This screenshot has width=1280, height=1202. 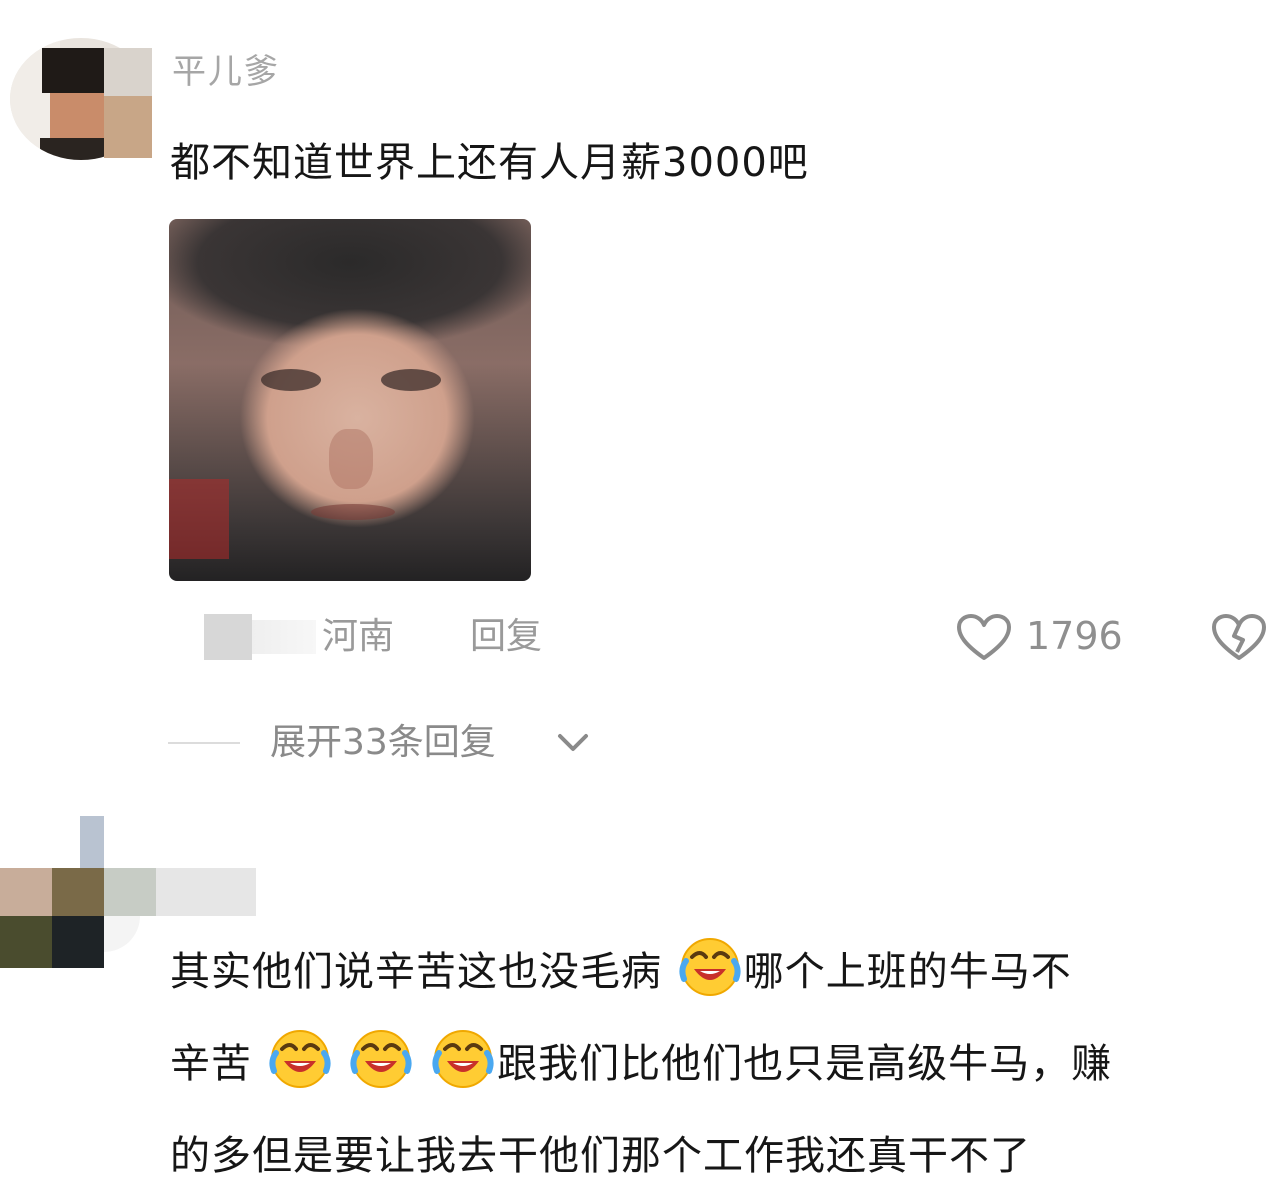 I want to click on broken-heart-icon, so click(x=1239, y=638).